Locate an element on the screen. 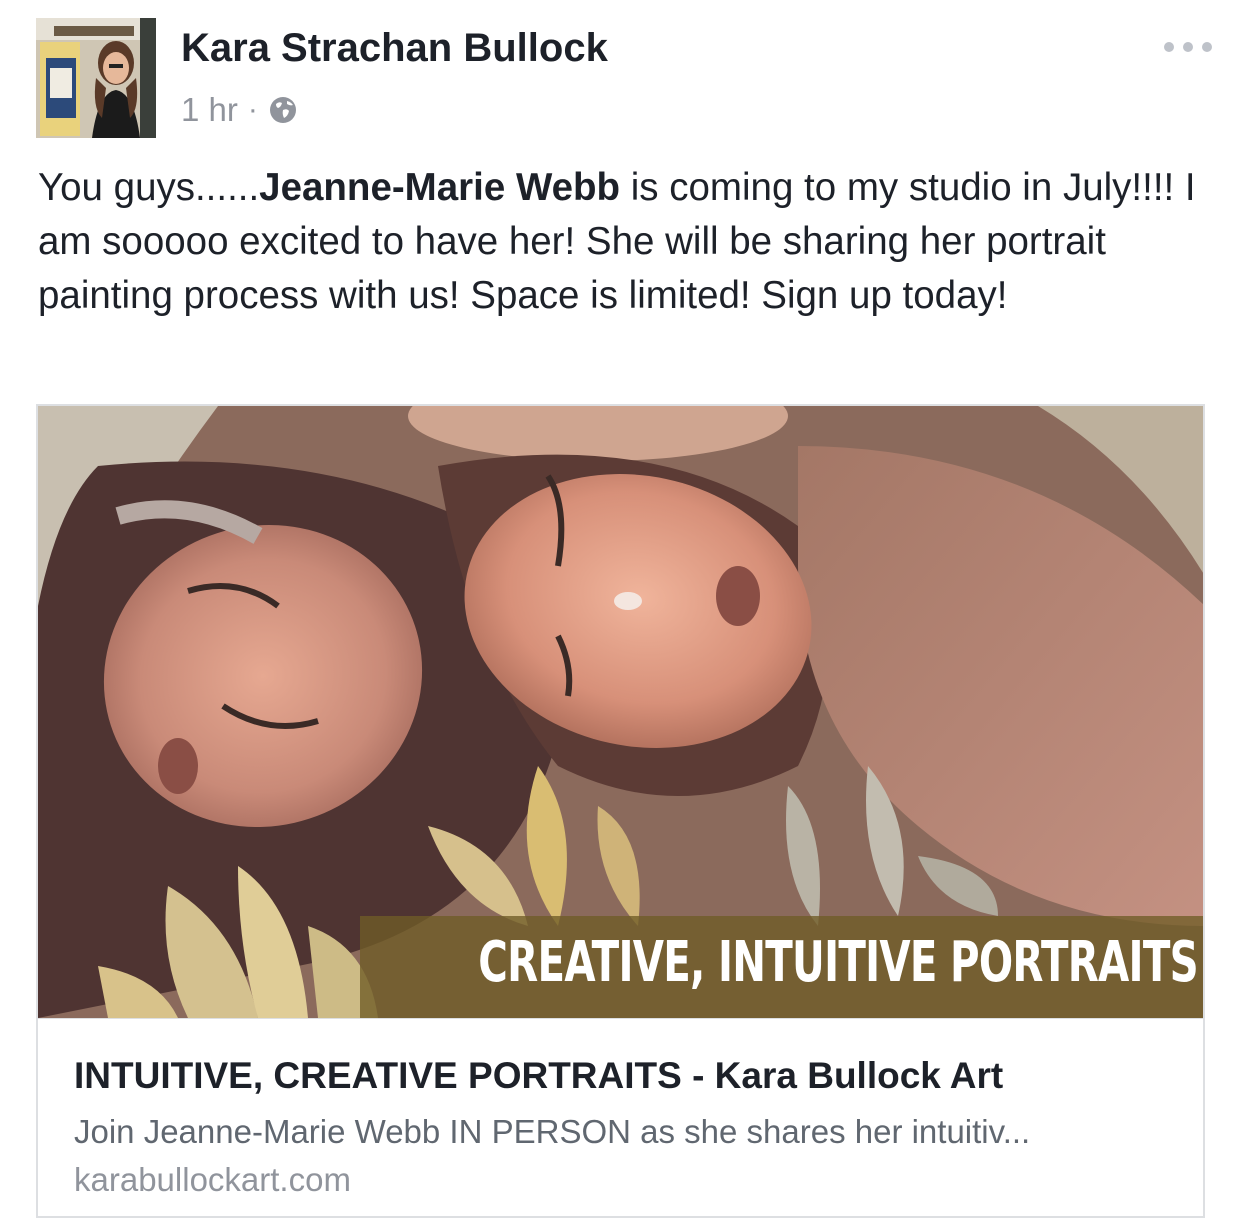 This screenshot has width=1241, height=1224. mention-link: Jeanne-Marie Webb is located at coordinates (439, 187).